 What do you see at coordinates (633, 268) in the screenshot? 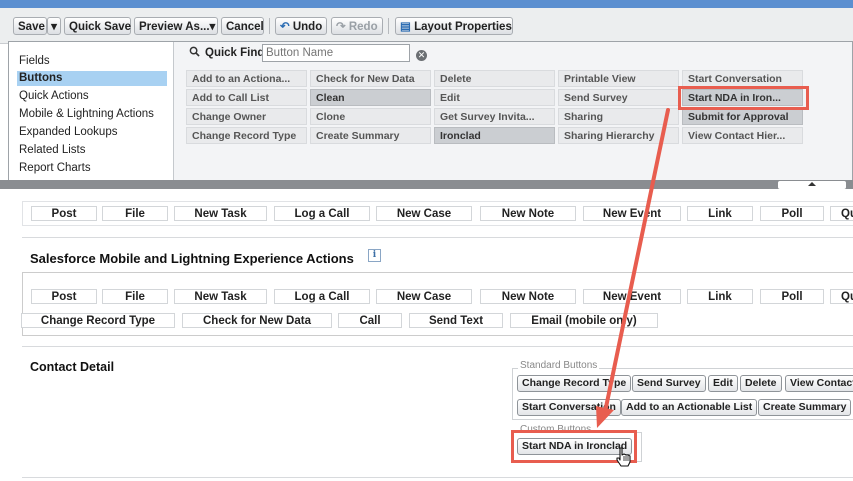
I see `annotation-arrow` at bounding box center [633, 268].